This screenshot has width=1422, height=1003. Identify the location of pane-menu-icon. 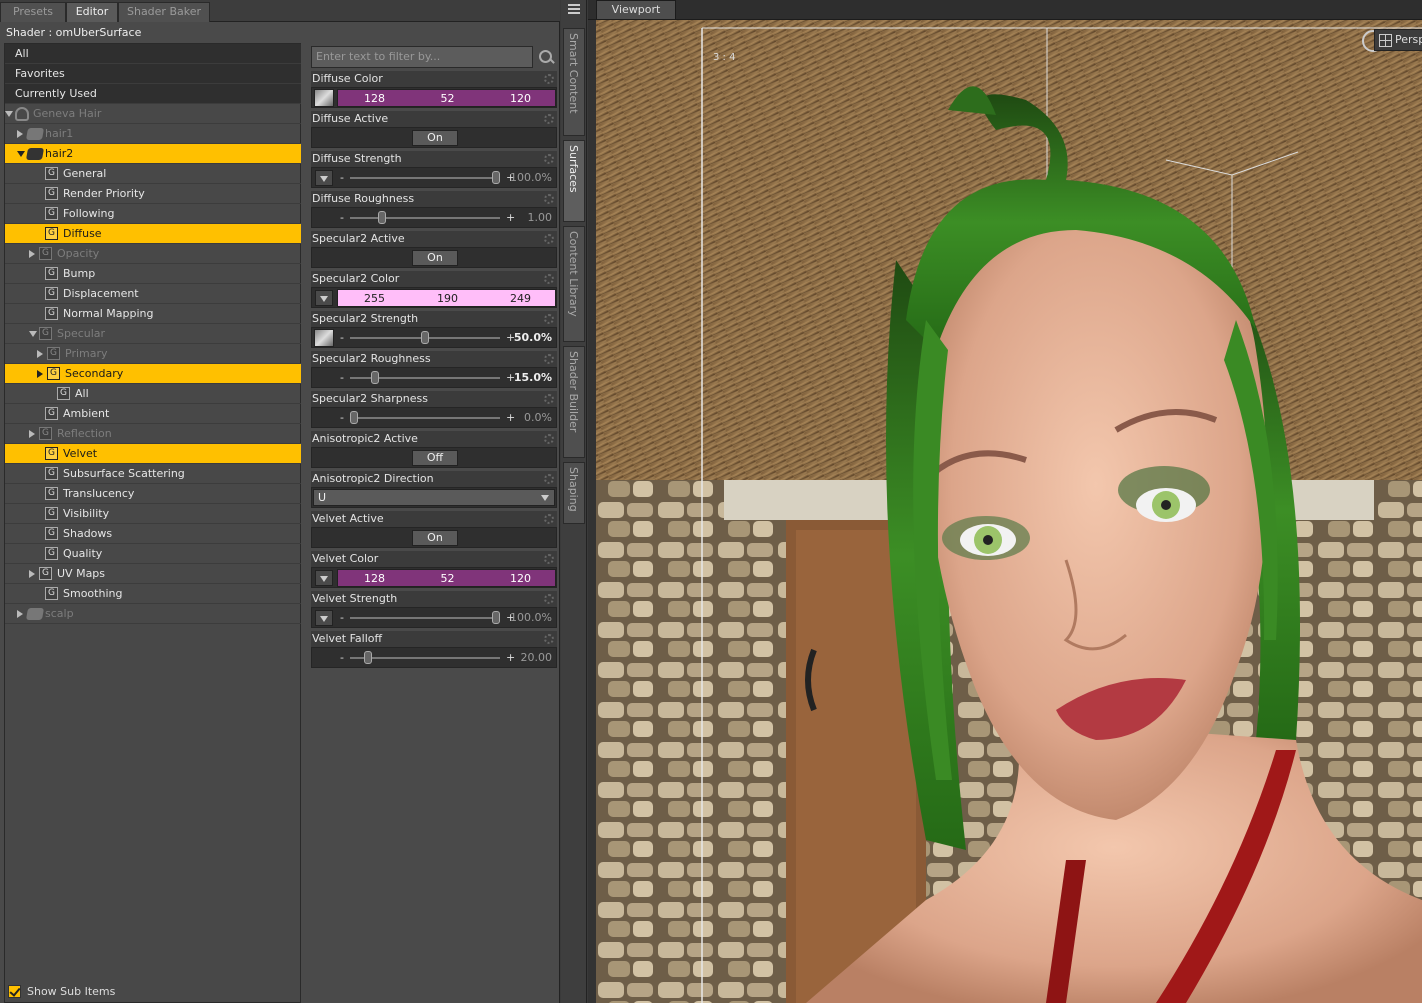
(574, 9).